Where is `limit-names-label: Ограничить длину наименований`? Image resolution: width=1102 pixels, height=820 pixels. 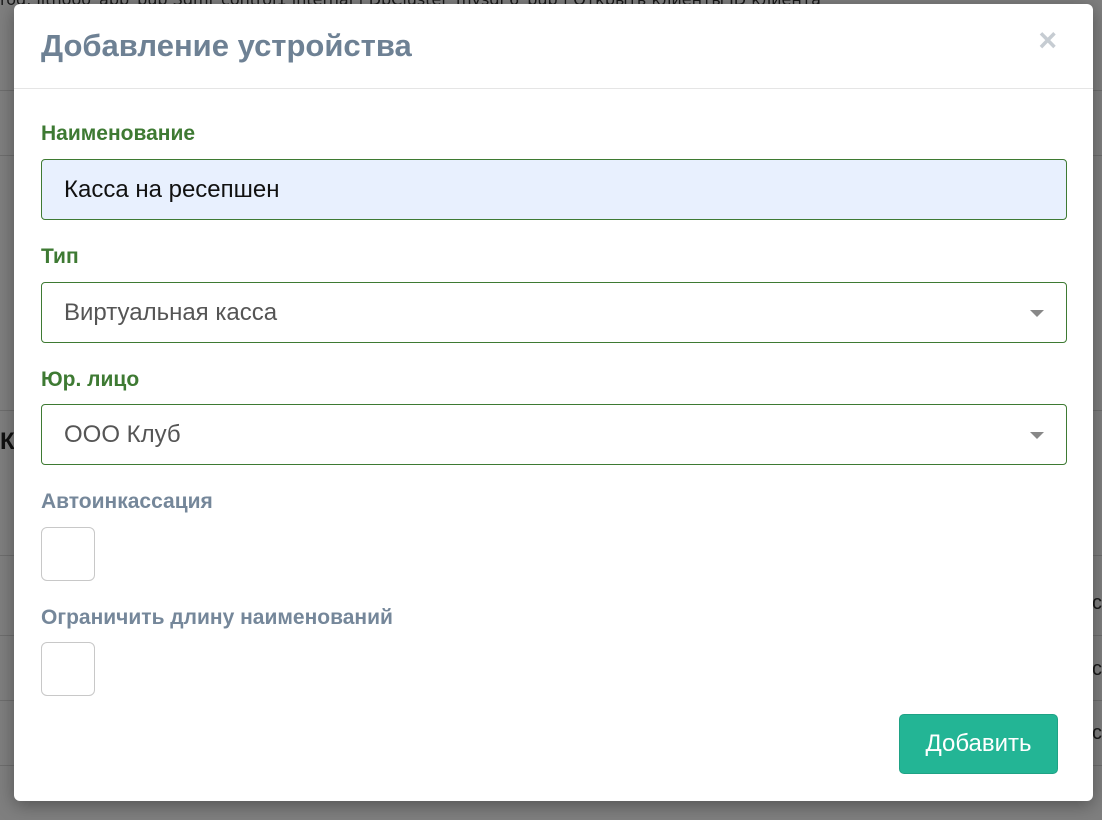
limit-names-label: Ограничить длину наименований is located at coordinates (217, 617).